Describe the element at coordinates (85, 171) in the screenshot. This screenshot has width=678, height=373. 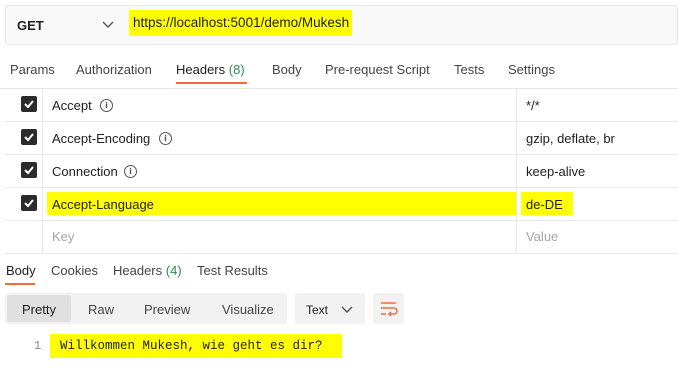
I see `header-key: Connection` at that location.